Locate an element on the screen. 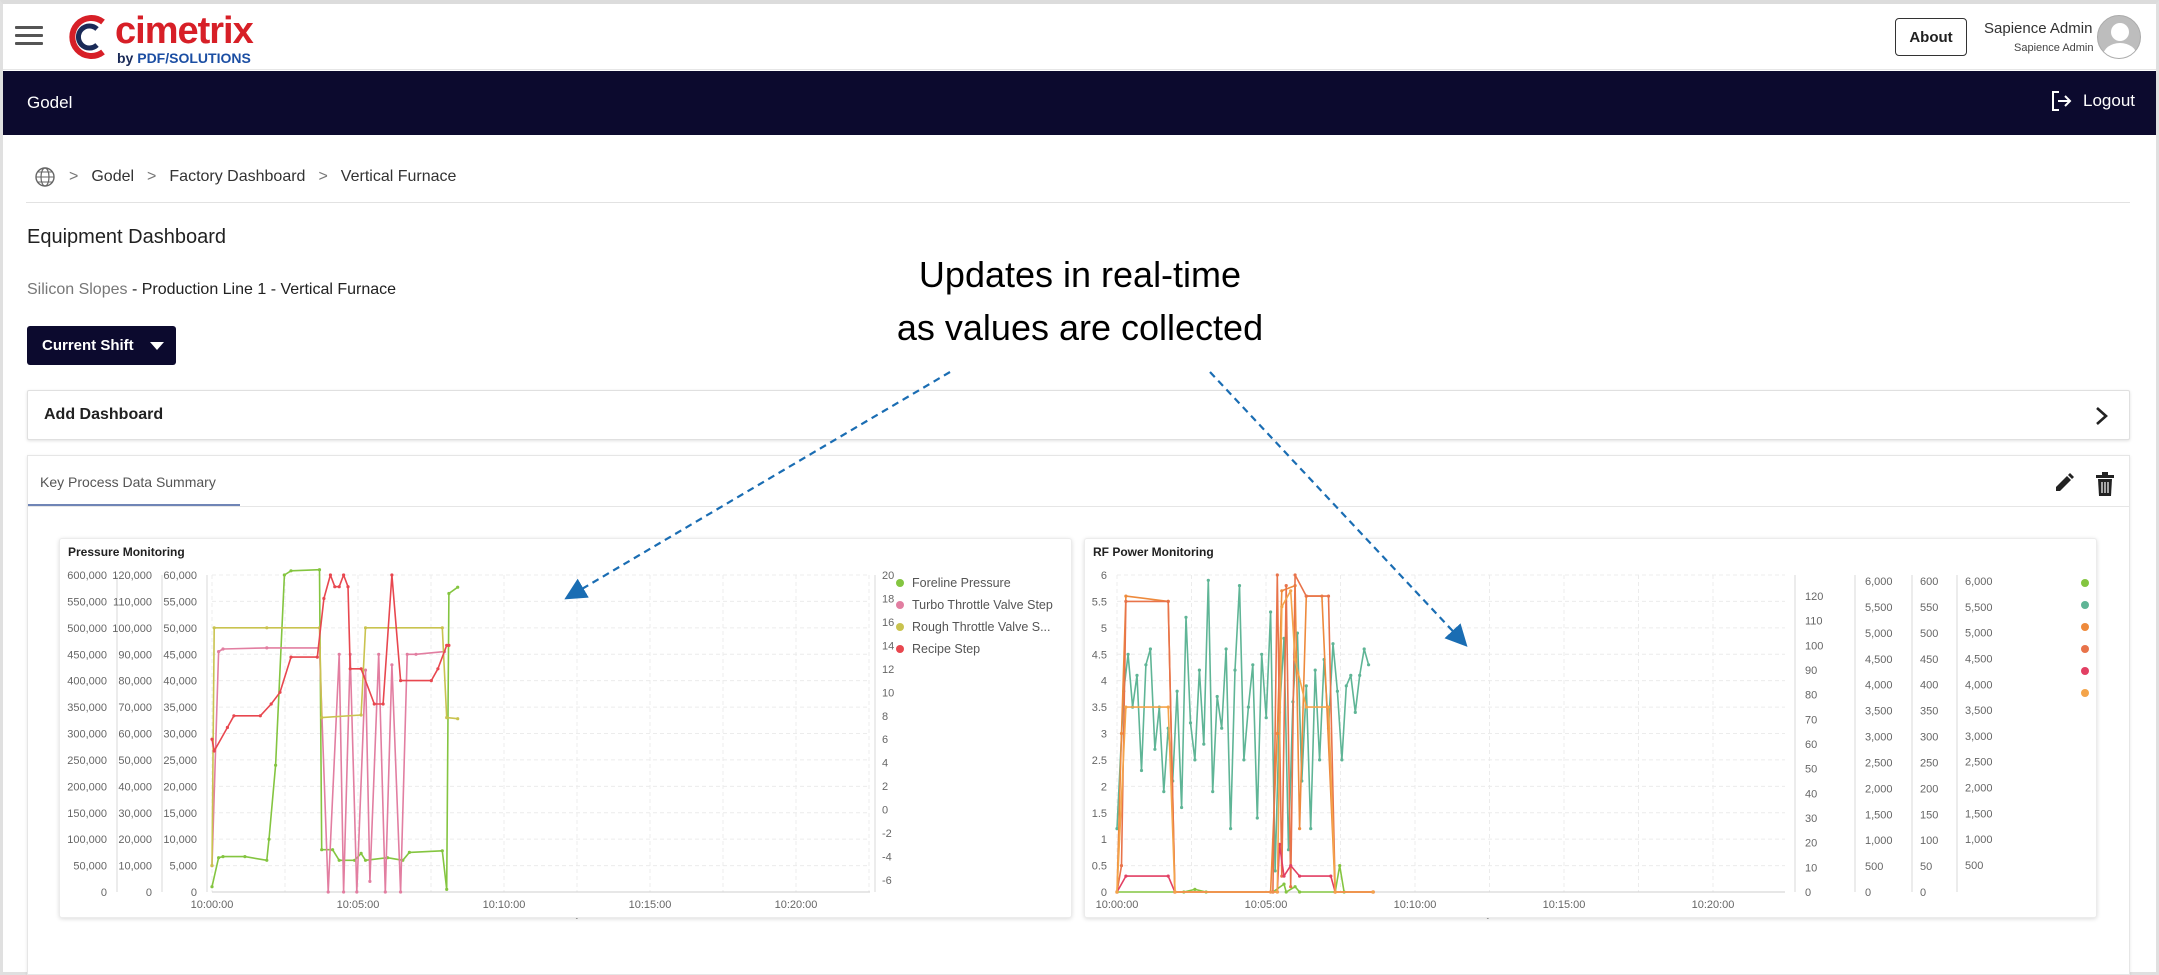 The image size is (2159, 975). y-tick-label: 4,000 is located at coordinates (1879, 686).